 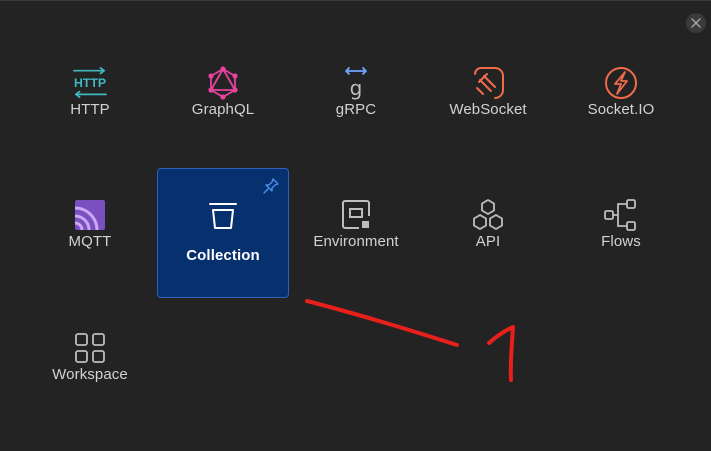 What do you see at coordinates (90, 348) in the screenshot?
I see `workspace-icon` at bounding box center [90, 348].